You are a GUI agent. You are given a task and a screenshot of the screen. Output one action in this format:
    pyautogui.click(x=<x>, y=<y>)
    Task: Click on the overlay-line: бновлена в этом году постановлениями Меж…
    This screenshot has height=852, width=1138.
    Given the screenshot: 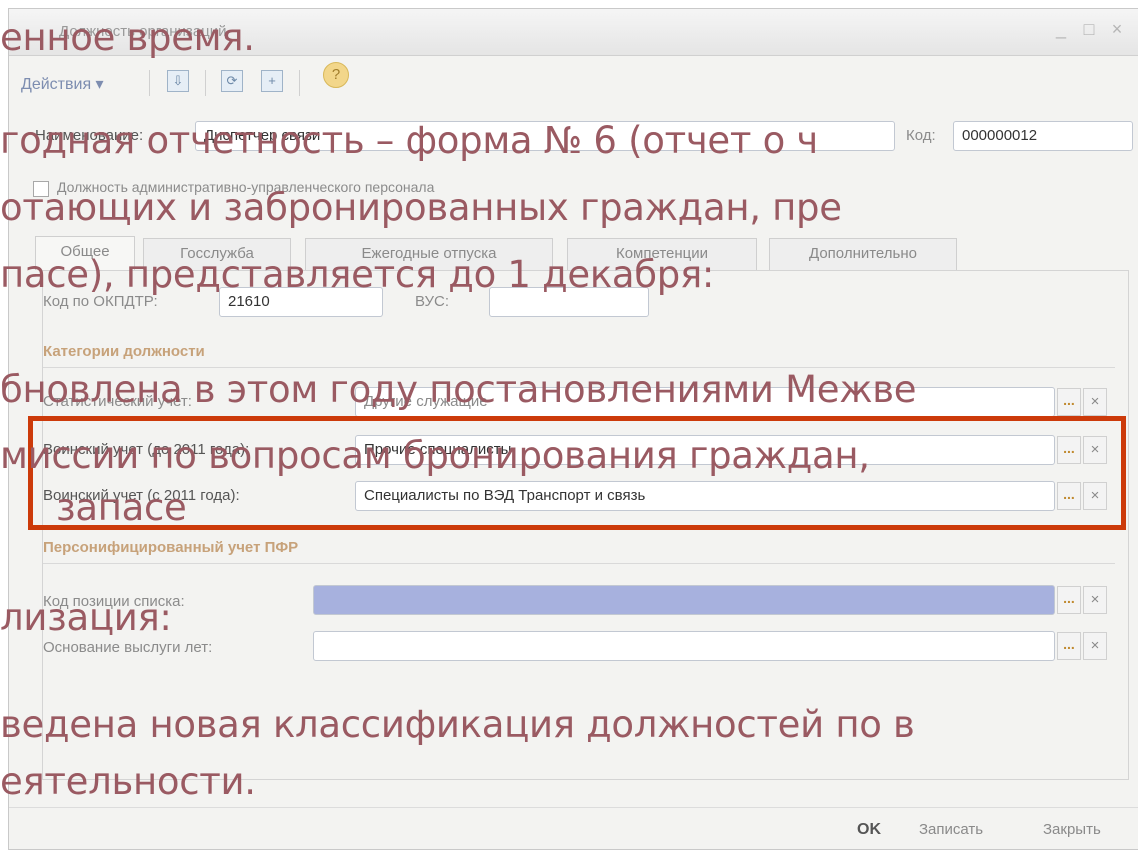 What is the action you would take?
    pyautogui.click(x=458, y=389)
    